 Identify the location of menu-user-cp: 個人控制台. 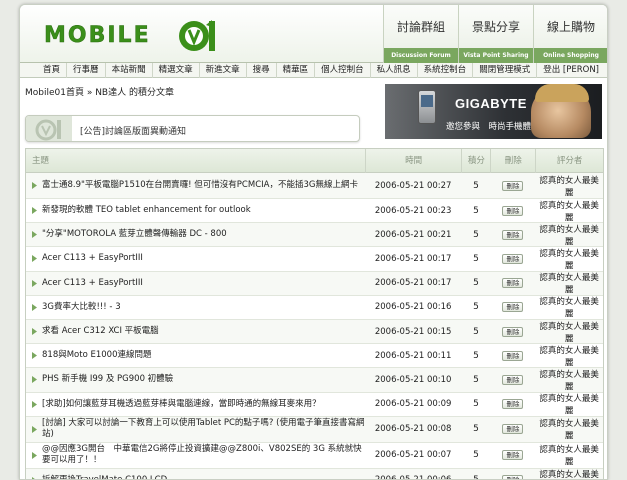
(342, 70).